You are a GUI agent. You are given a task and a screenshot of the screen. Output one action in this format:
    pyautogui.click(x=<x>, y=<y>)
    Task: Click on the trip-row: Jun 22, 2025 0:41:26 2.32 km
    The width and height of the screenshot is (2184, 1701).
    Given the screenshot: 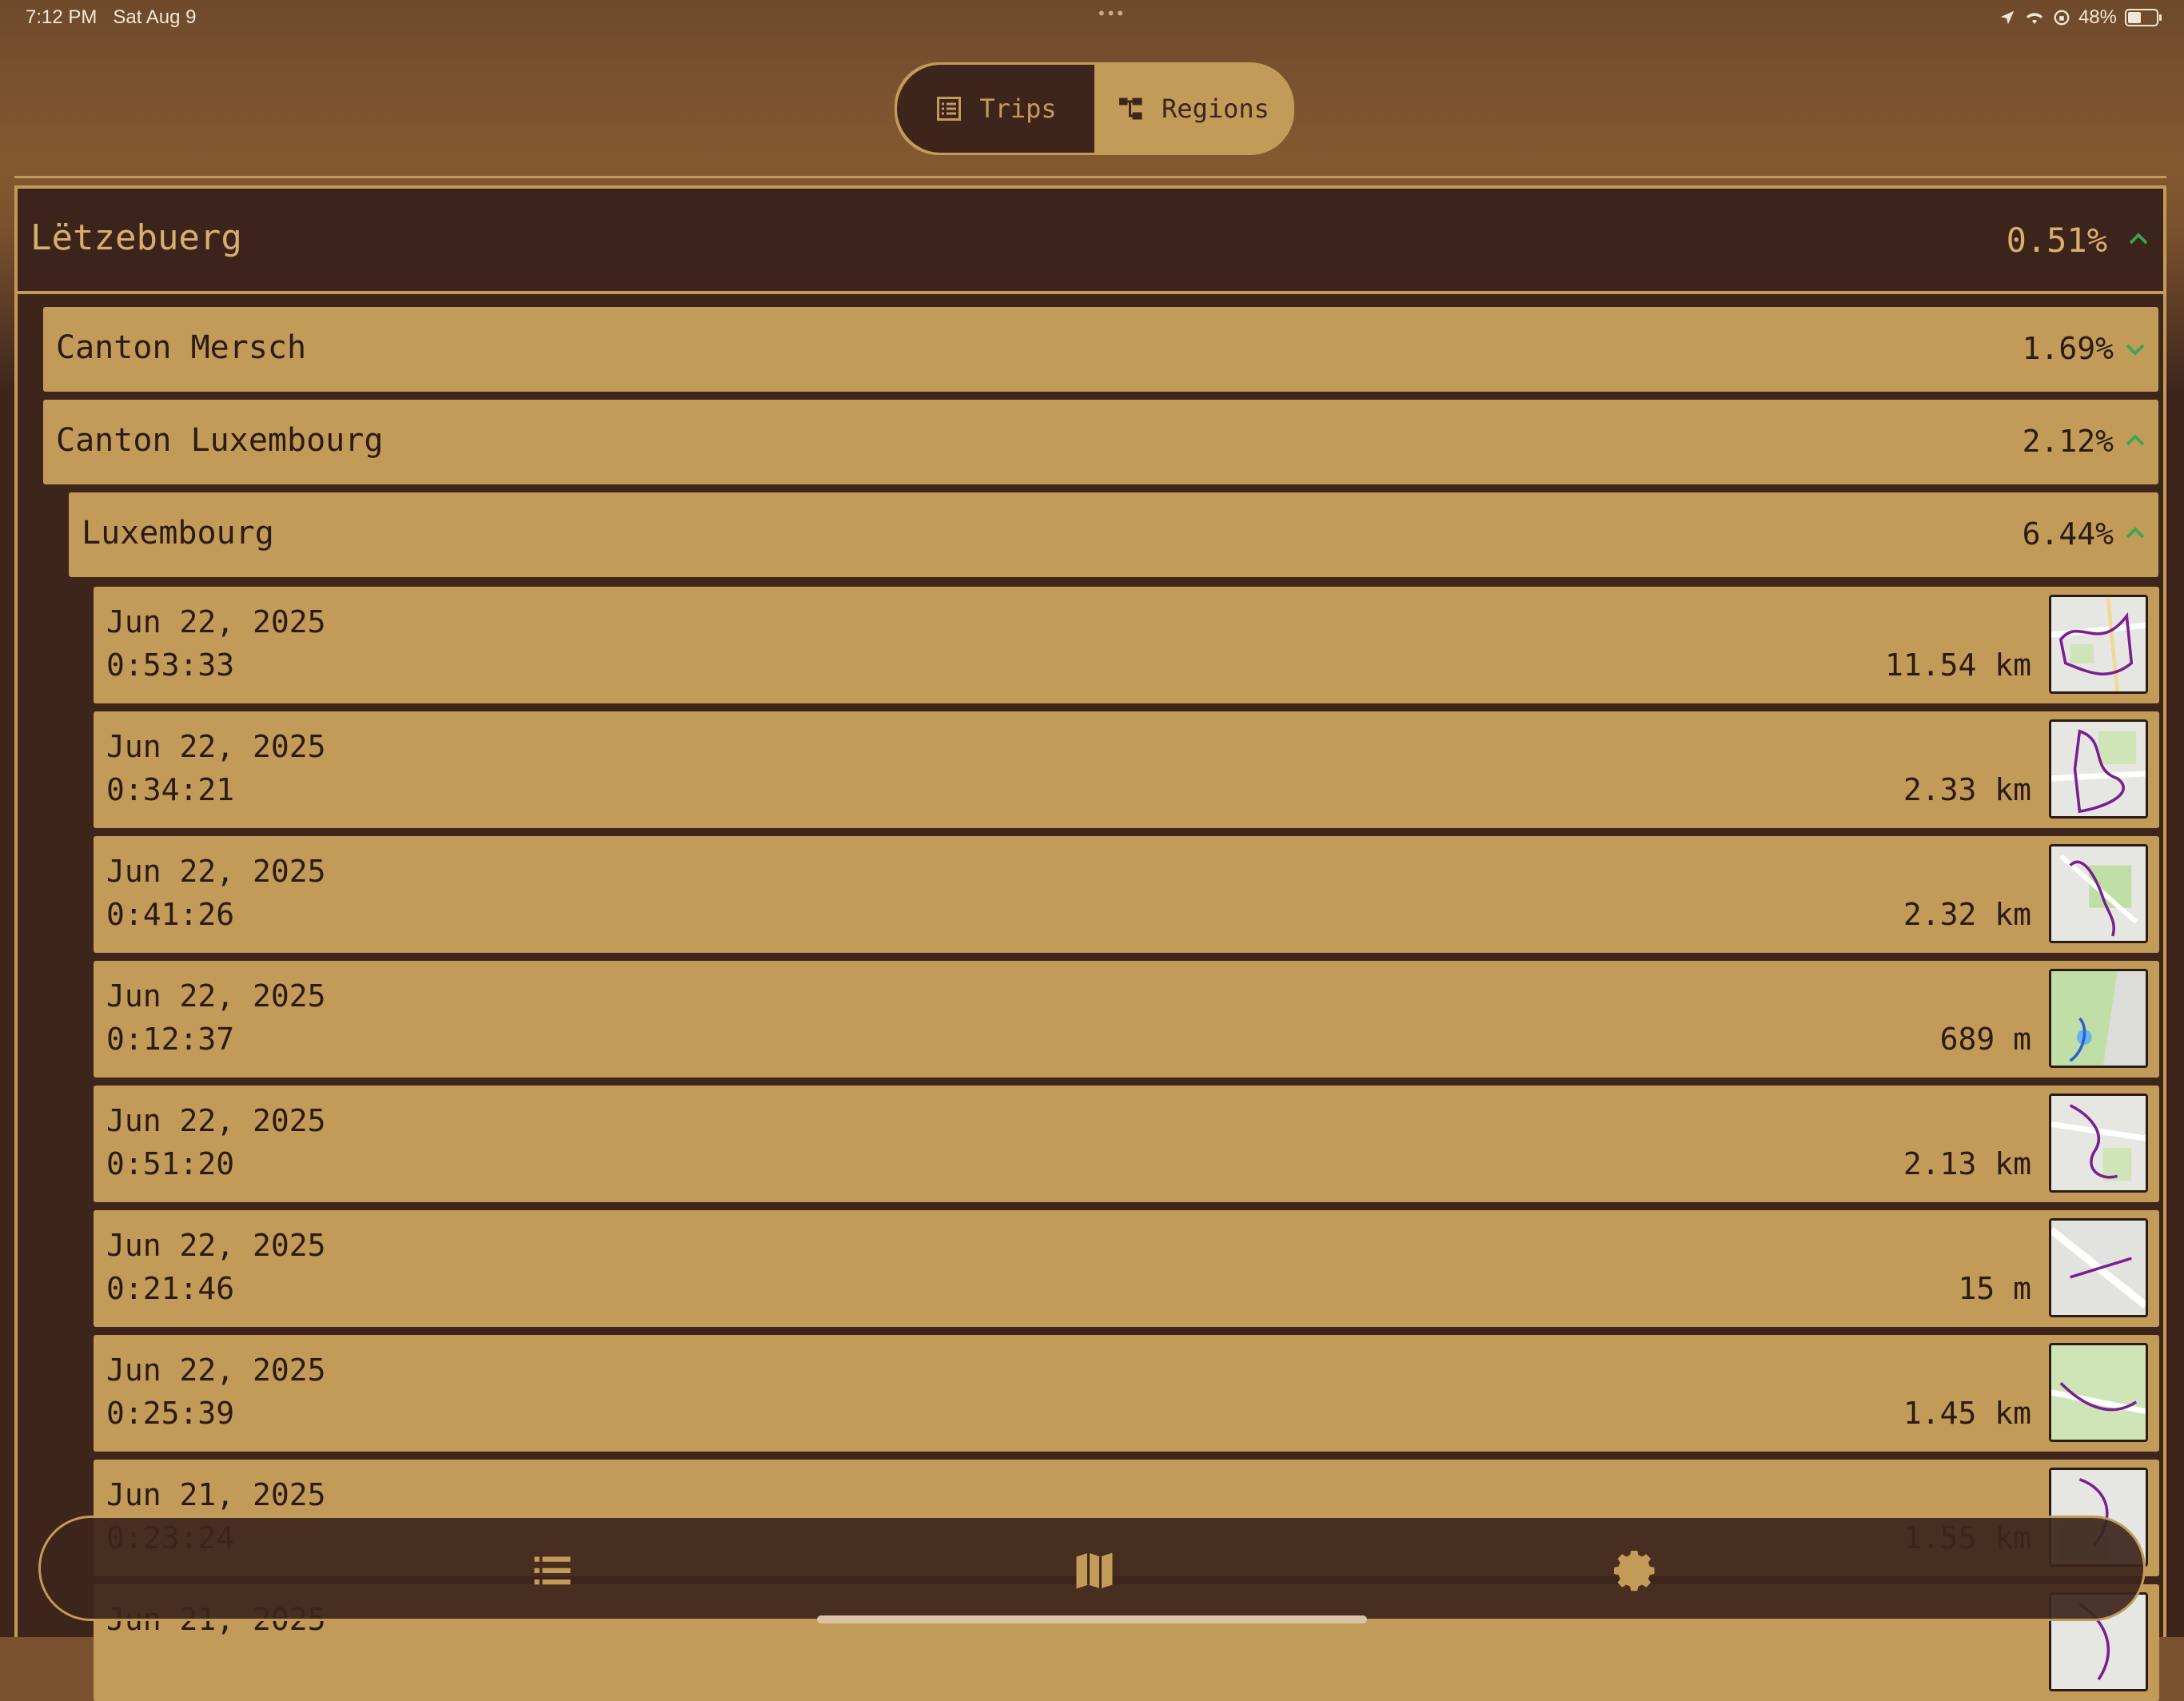 What is the action you would take?
    pyautogui.click(x=1126, y=894)
    